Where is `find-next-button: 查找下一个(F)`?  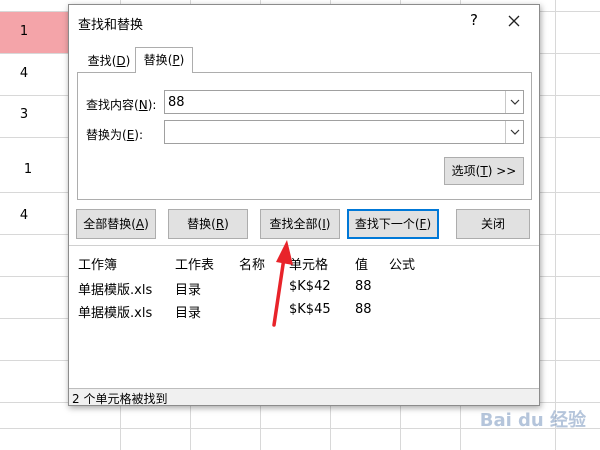 find-next-button: 查找下一个(F) is located at coordinates (393, 224).